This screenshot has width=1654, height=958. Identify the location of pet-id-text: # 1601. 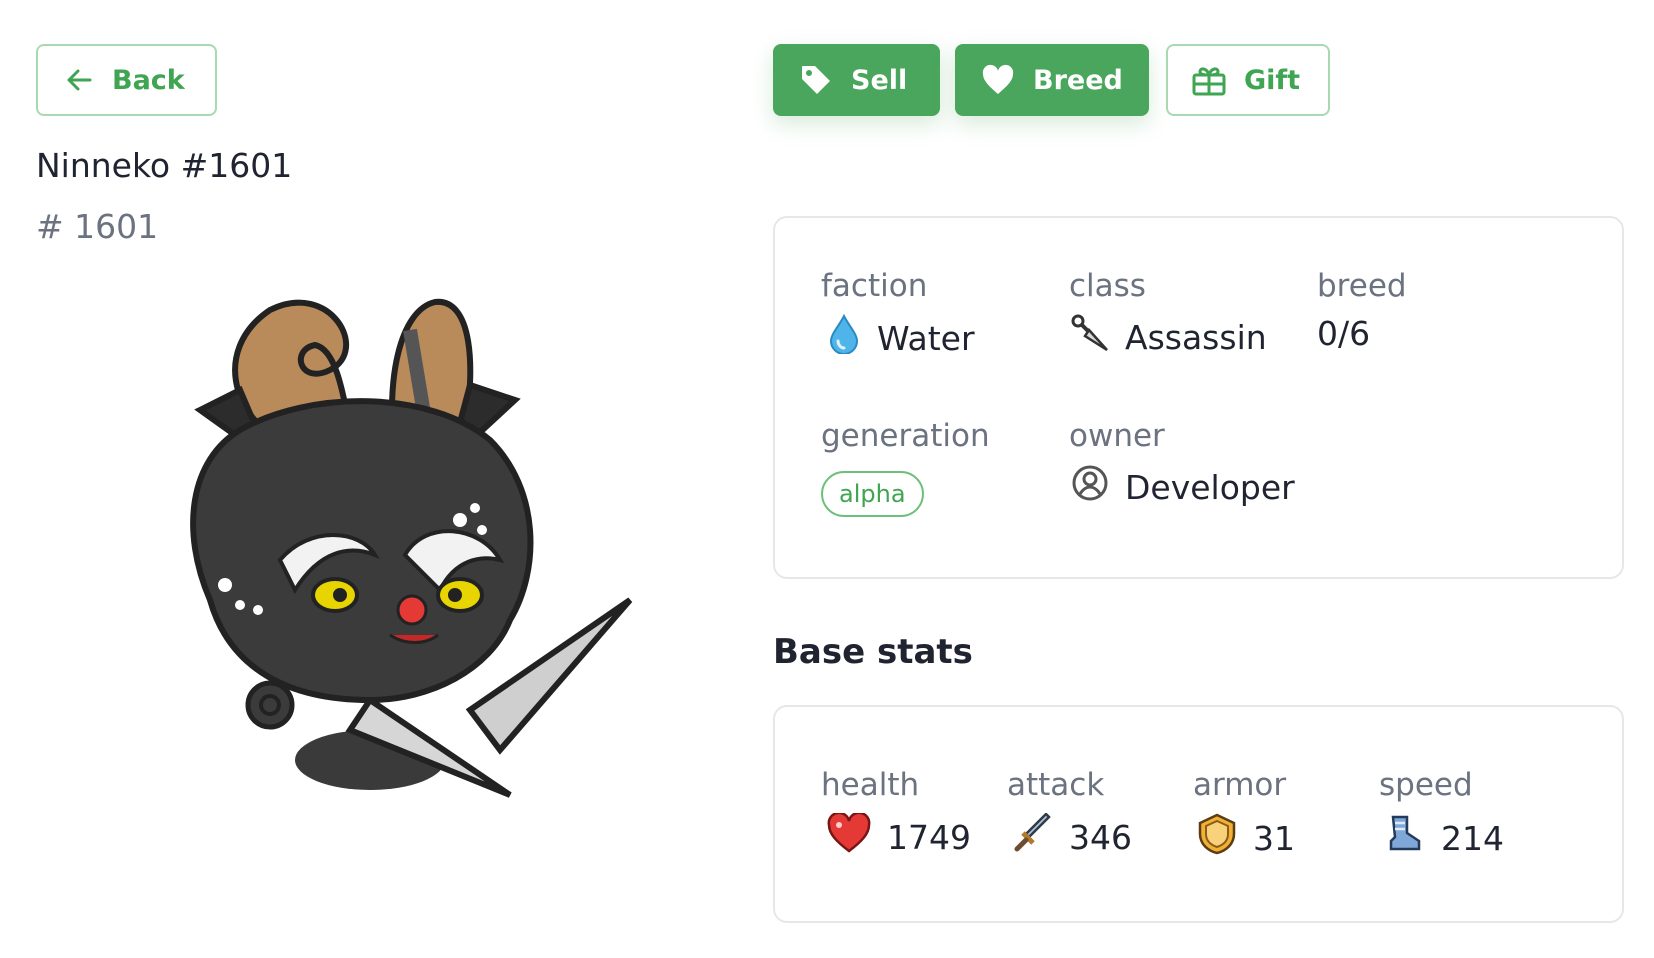
(97, 226).